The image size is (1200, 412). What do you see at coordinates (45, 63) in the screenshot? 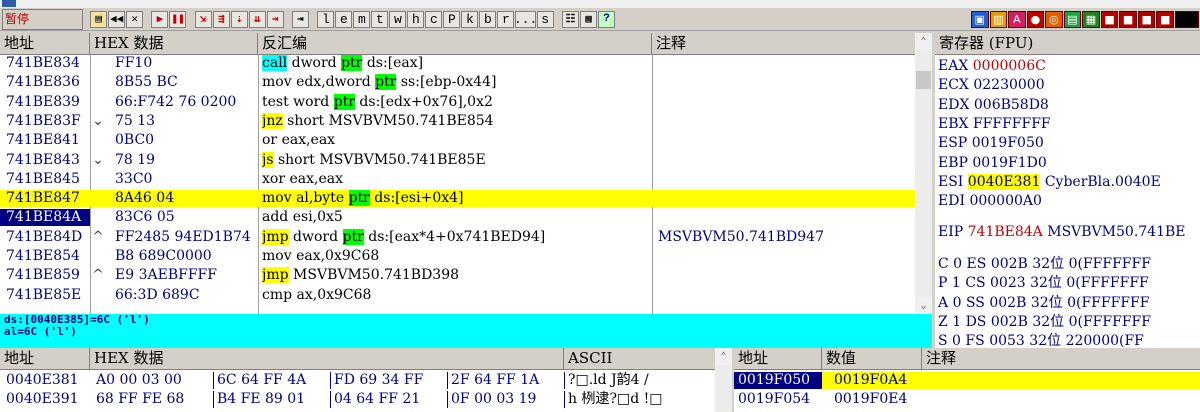
I see `disasm-address: 741BE834` at bounding box center [45, 63].